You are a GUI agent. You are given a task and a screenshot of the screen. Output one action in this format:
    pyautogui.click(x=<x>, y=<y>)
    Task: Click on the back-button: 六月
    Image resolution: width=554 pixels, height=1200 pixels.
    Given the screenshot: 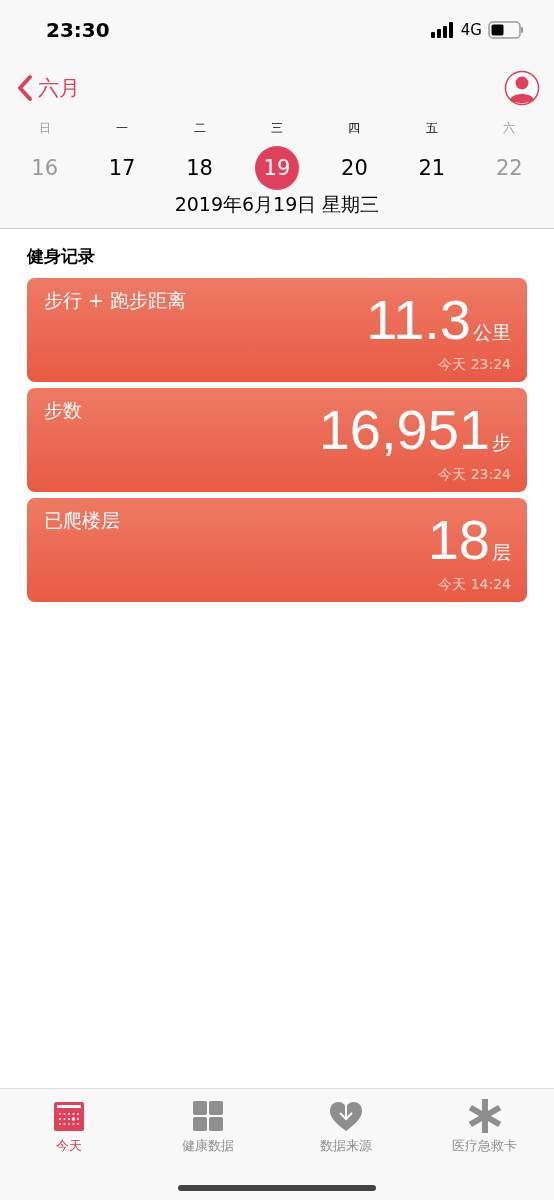 What is the action you would take?
    pyautogui.click(x=48, y=88)
    